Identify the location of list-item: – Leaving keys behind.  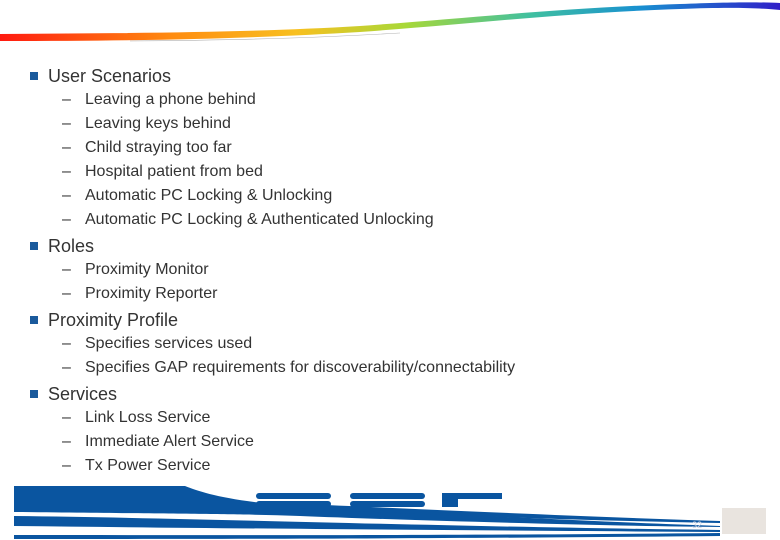
(388, 124).